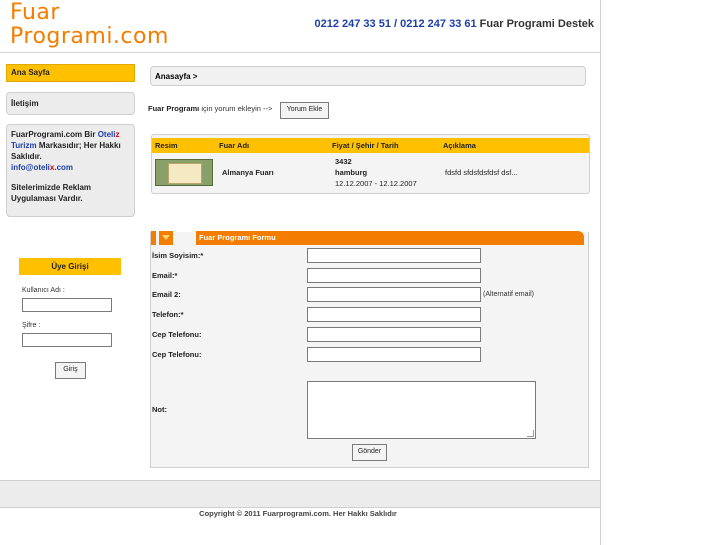  What do you see at coordinates (530, 433) in the screenshot?
I see `resize-grip-icon` at bounding box center [530, 433].